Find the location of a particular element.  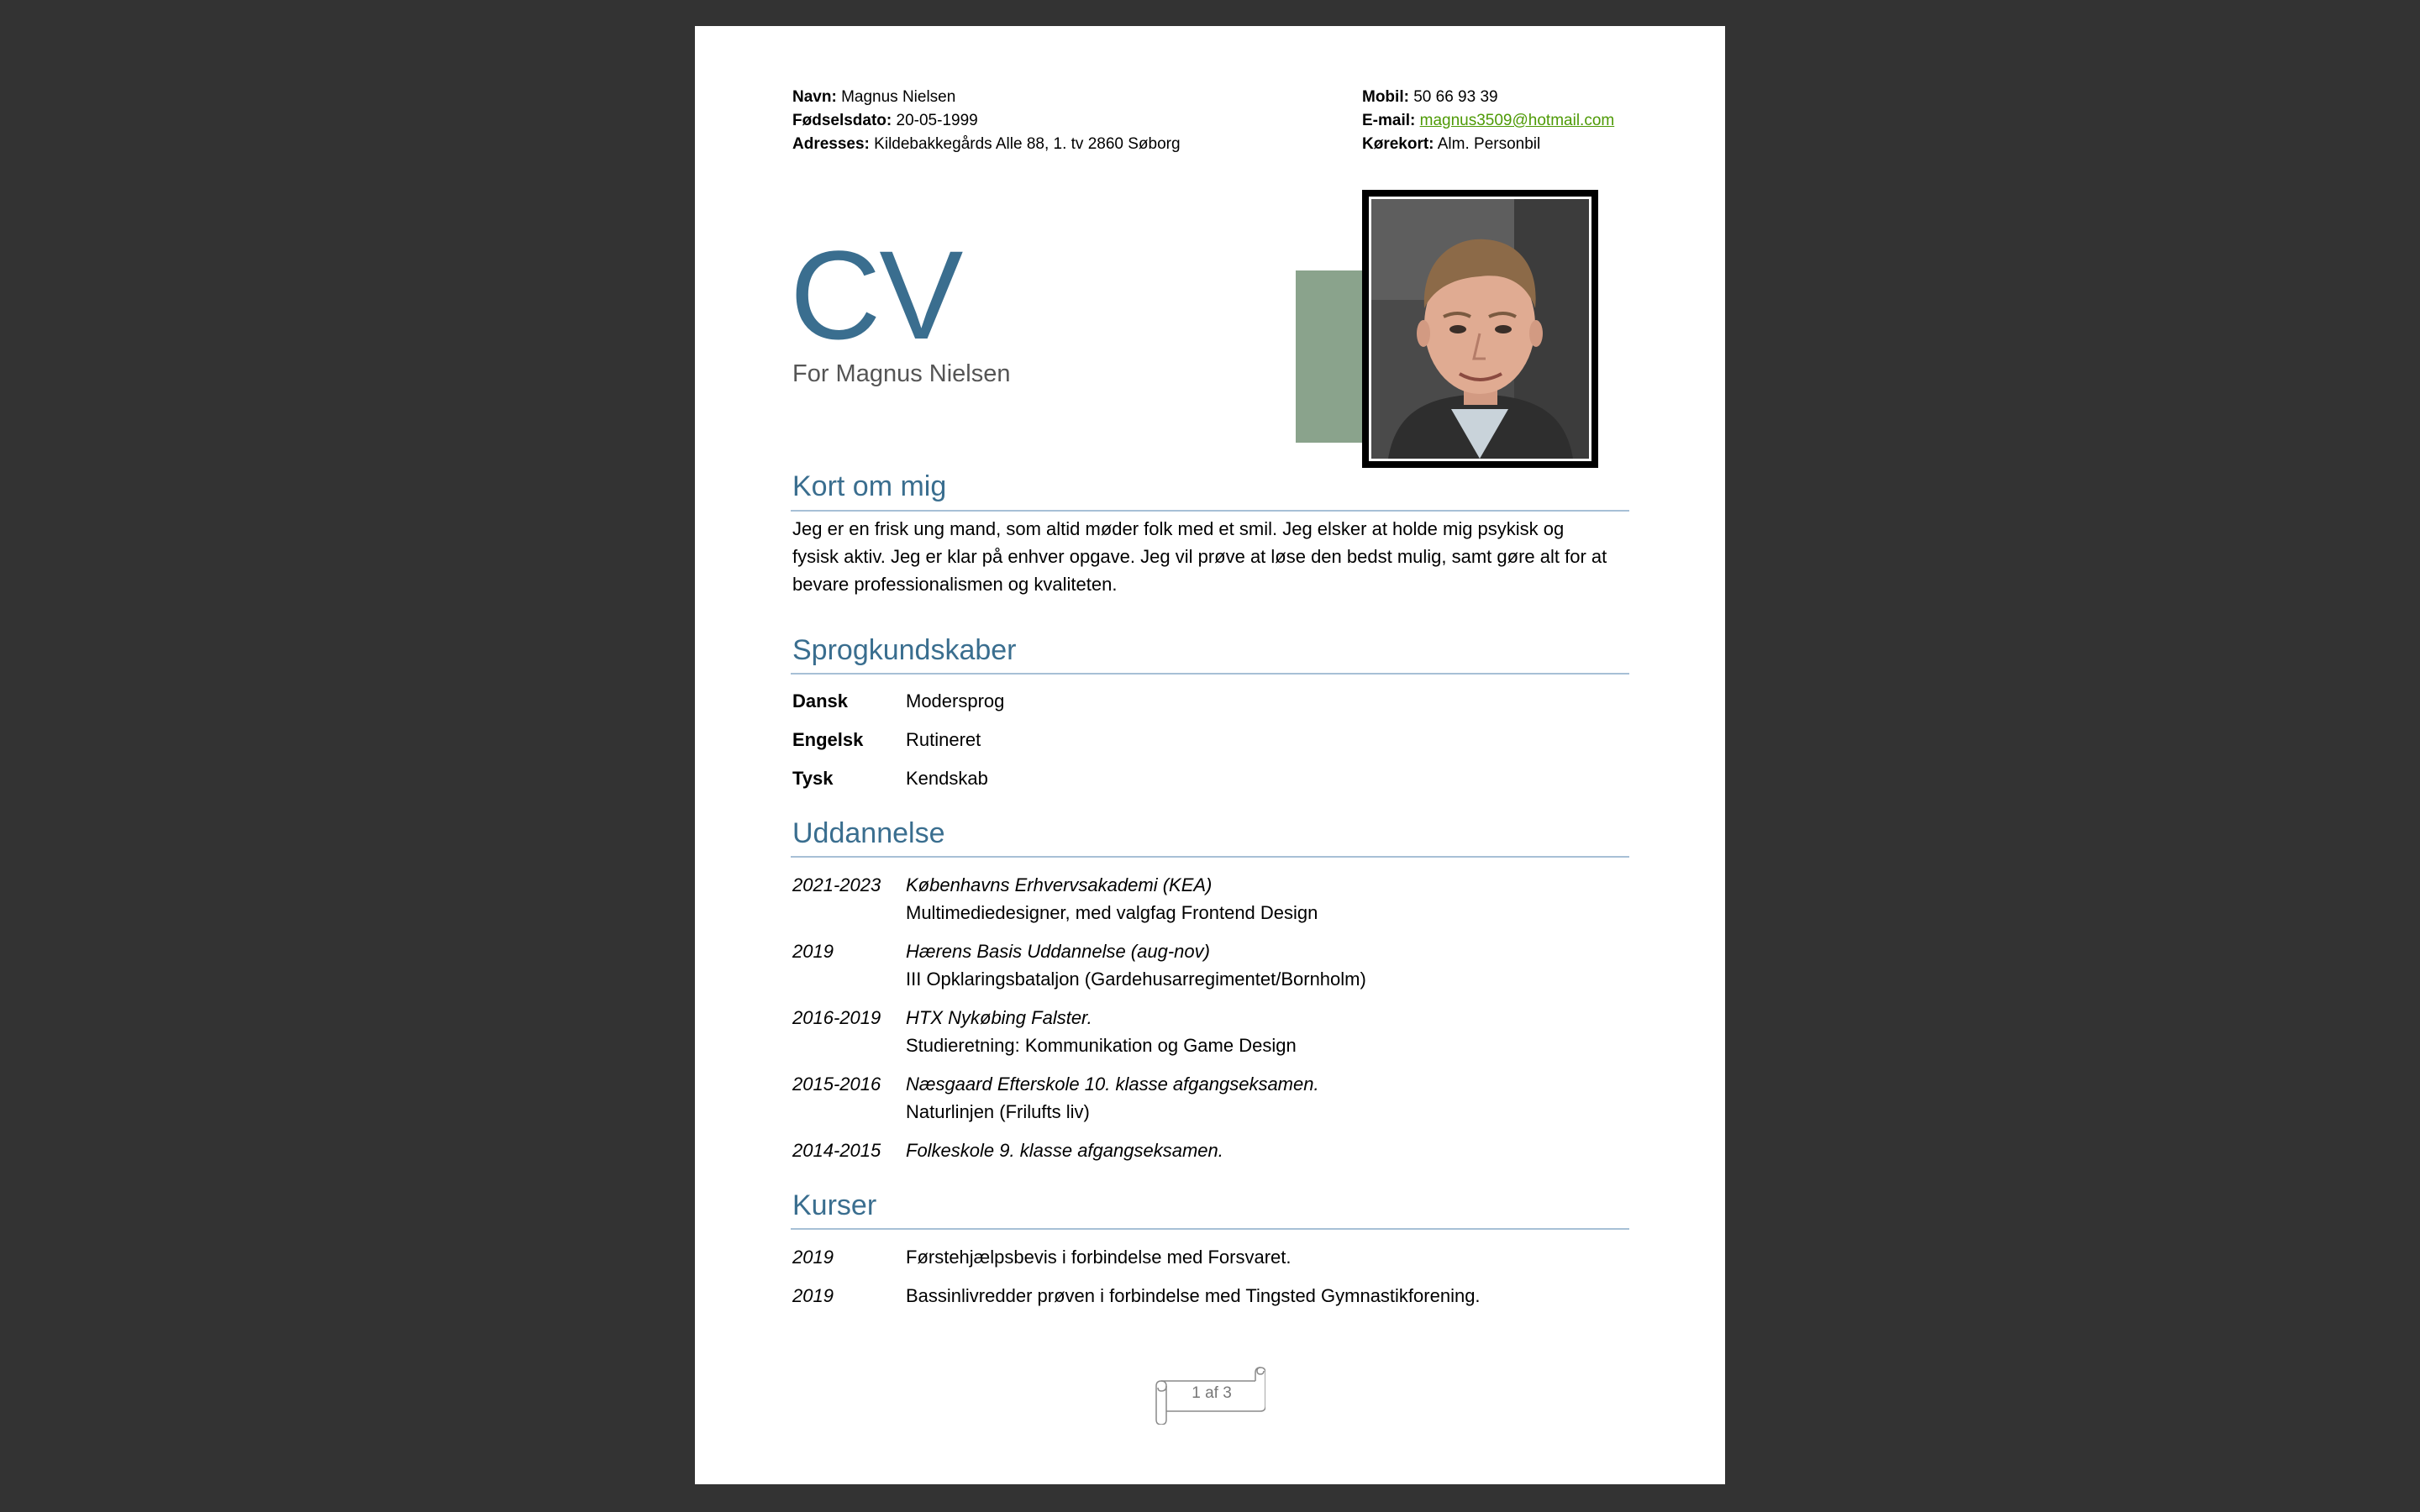

about-line: bevare professionalismen og kvaliteten. is located at coordinates (955, 584).